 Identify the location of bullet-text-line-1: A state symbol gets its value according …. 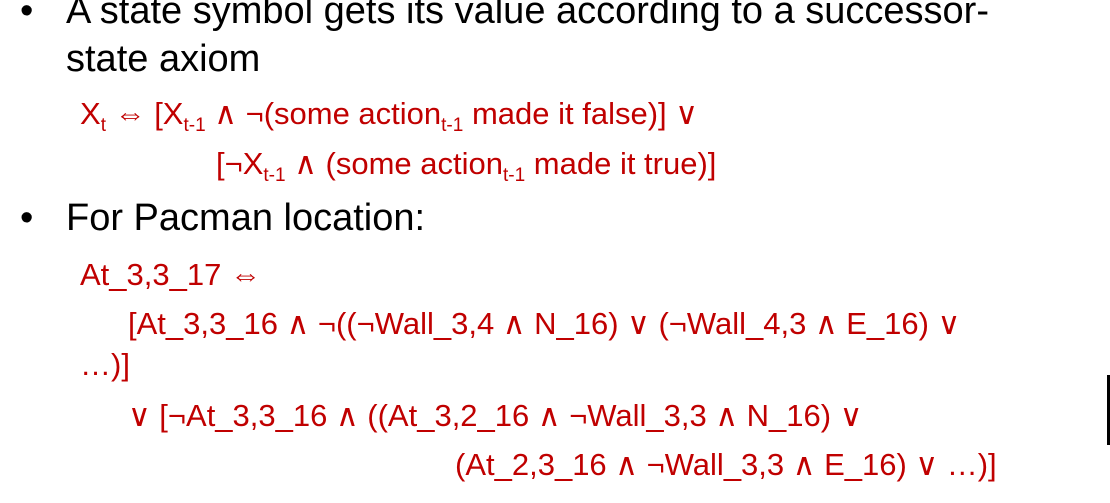
(527, 16).